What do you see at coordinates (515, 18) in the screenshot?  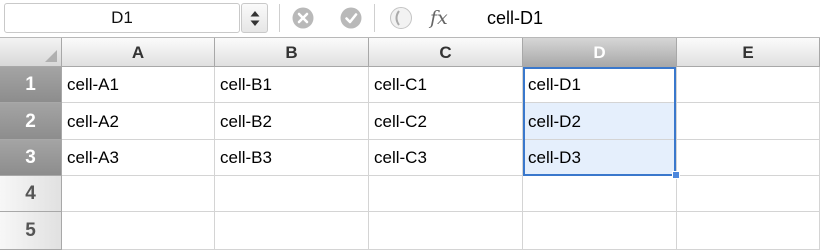 I see `formula-value: cell-D1` at bounding box center [515, 18].